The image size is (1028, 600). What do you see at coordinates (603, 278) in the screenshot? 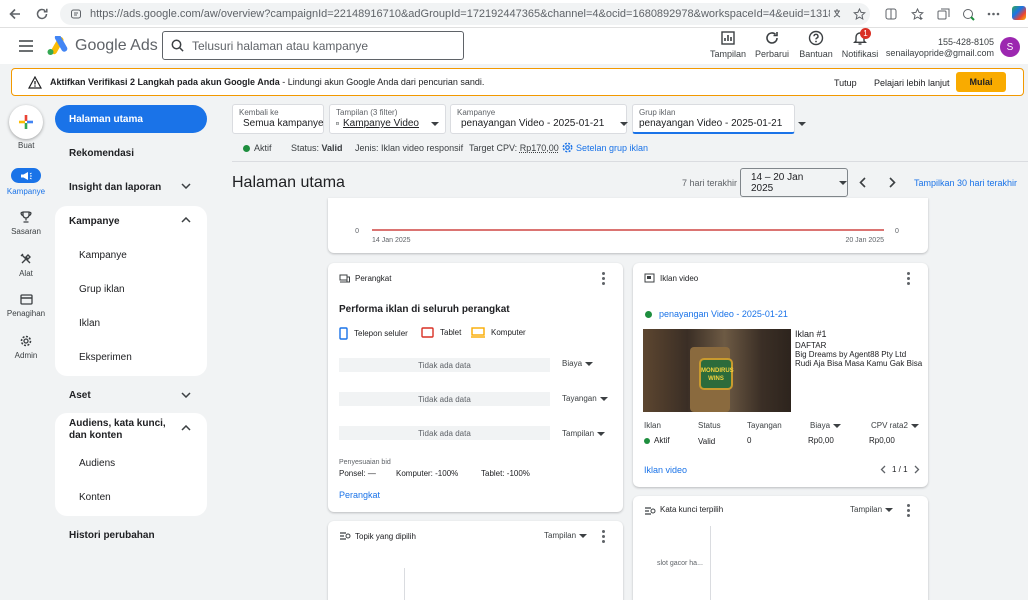
I see `devices-more-icon` at bounding box center [603, 278].